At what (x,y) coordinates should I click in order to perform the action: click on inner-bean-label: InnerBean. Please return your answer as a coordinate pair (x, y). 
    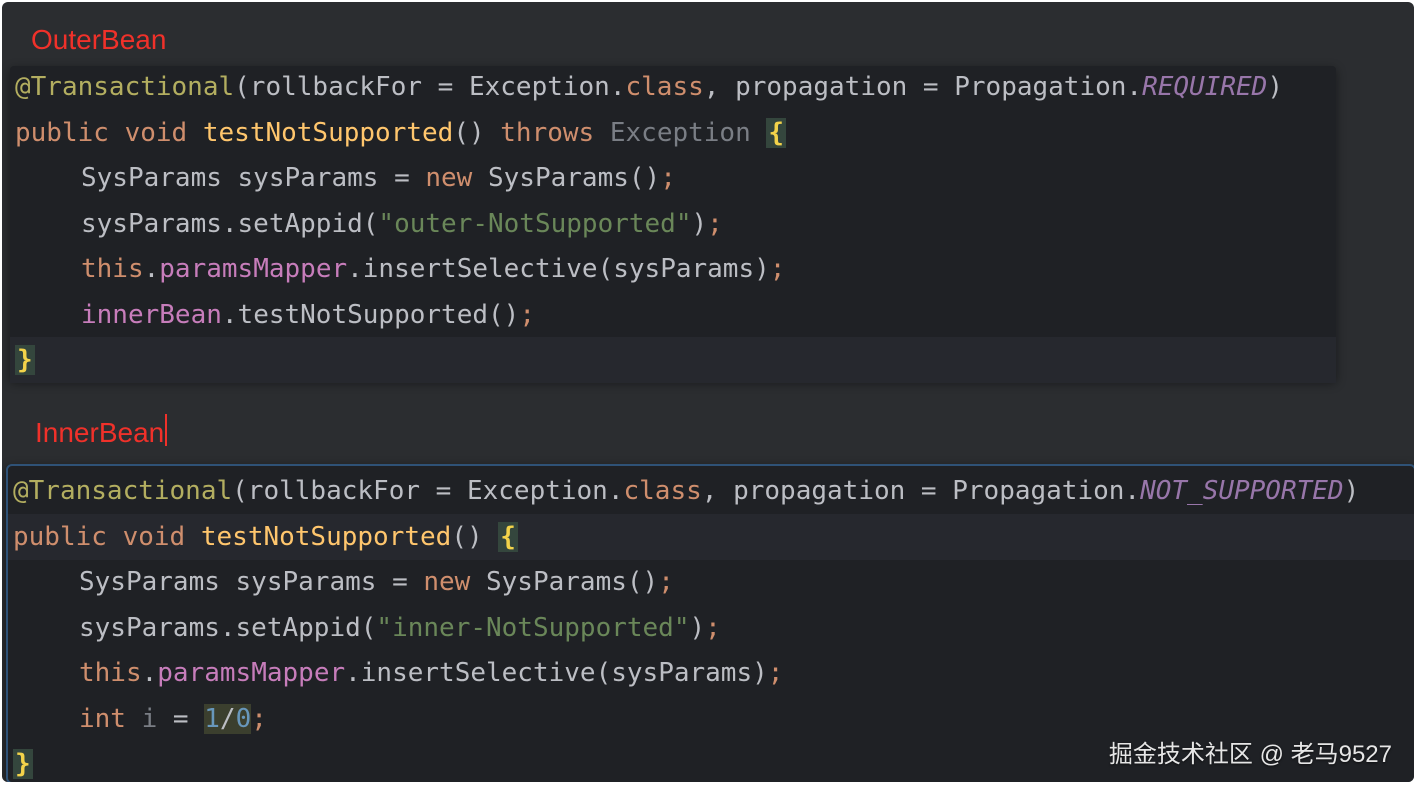
    Looking at the image, I should click on (101, 430).